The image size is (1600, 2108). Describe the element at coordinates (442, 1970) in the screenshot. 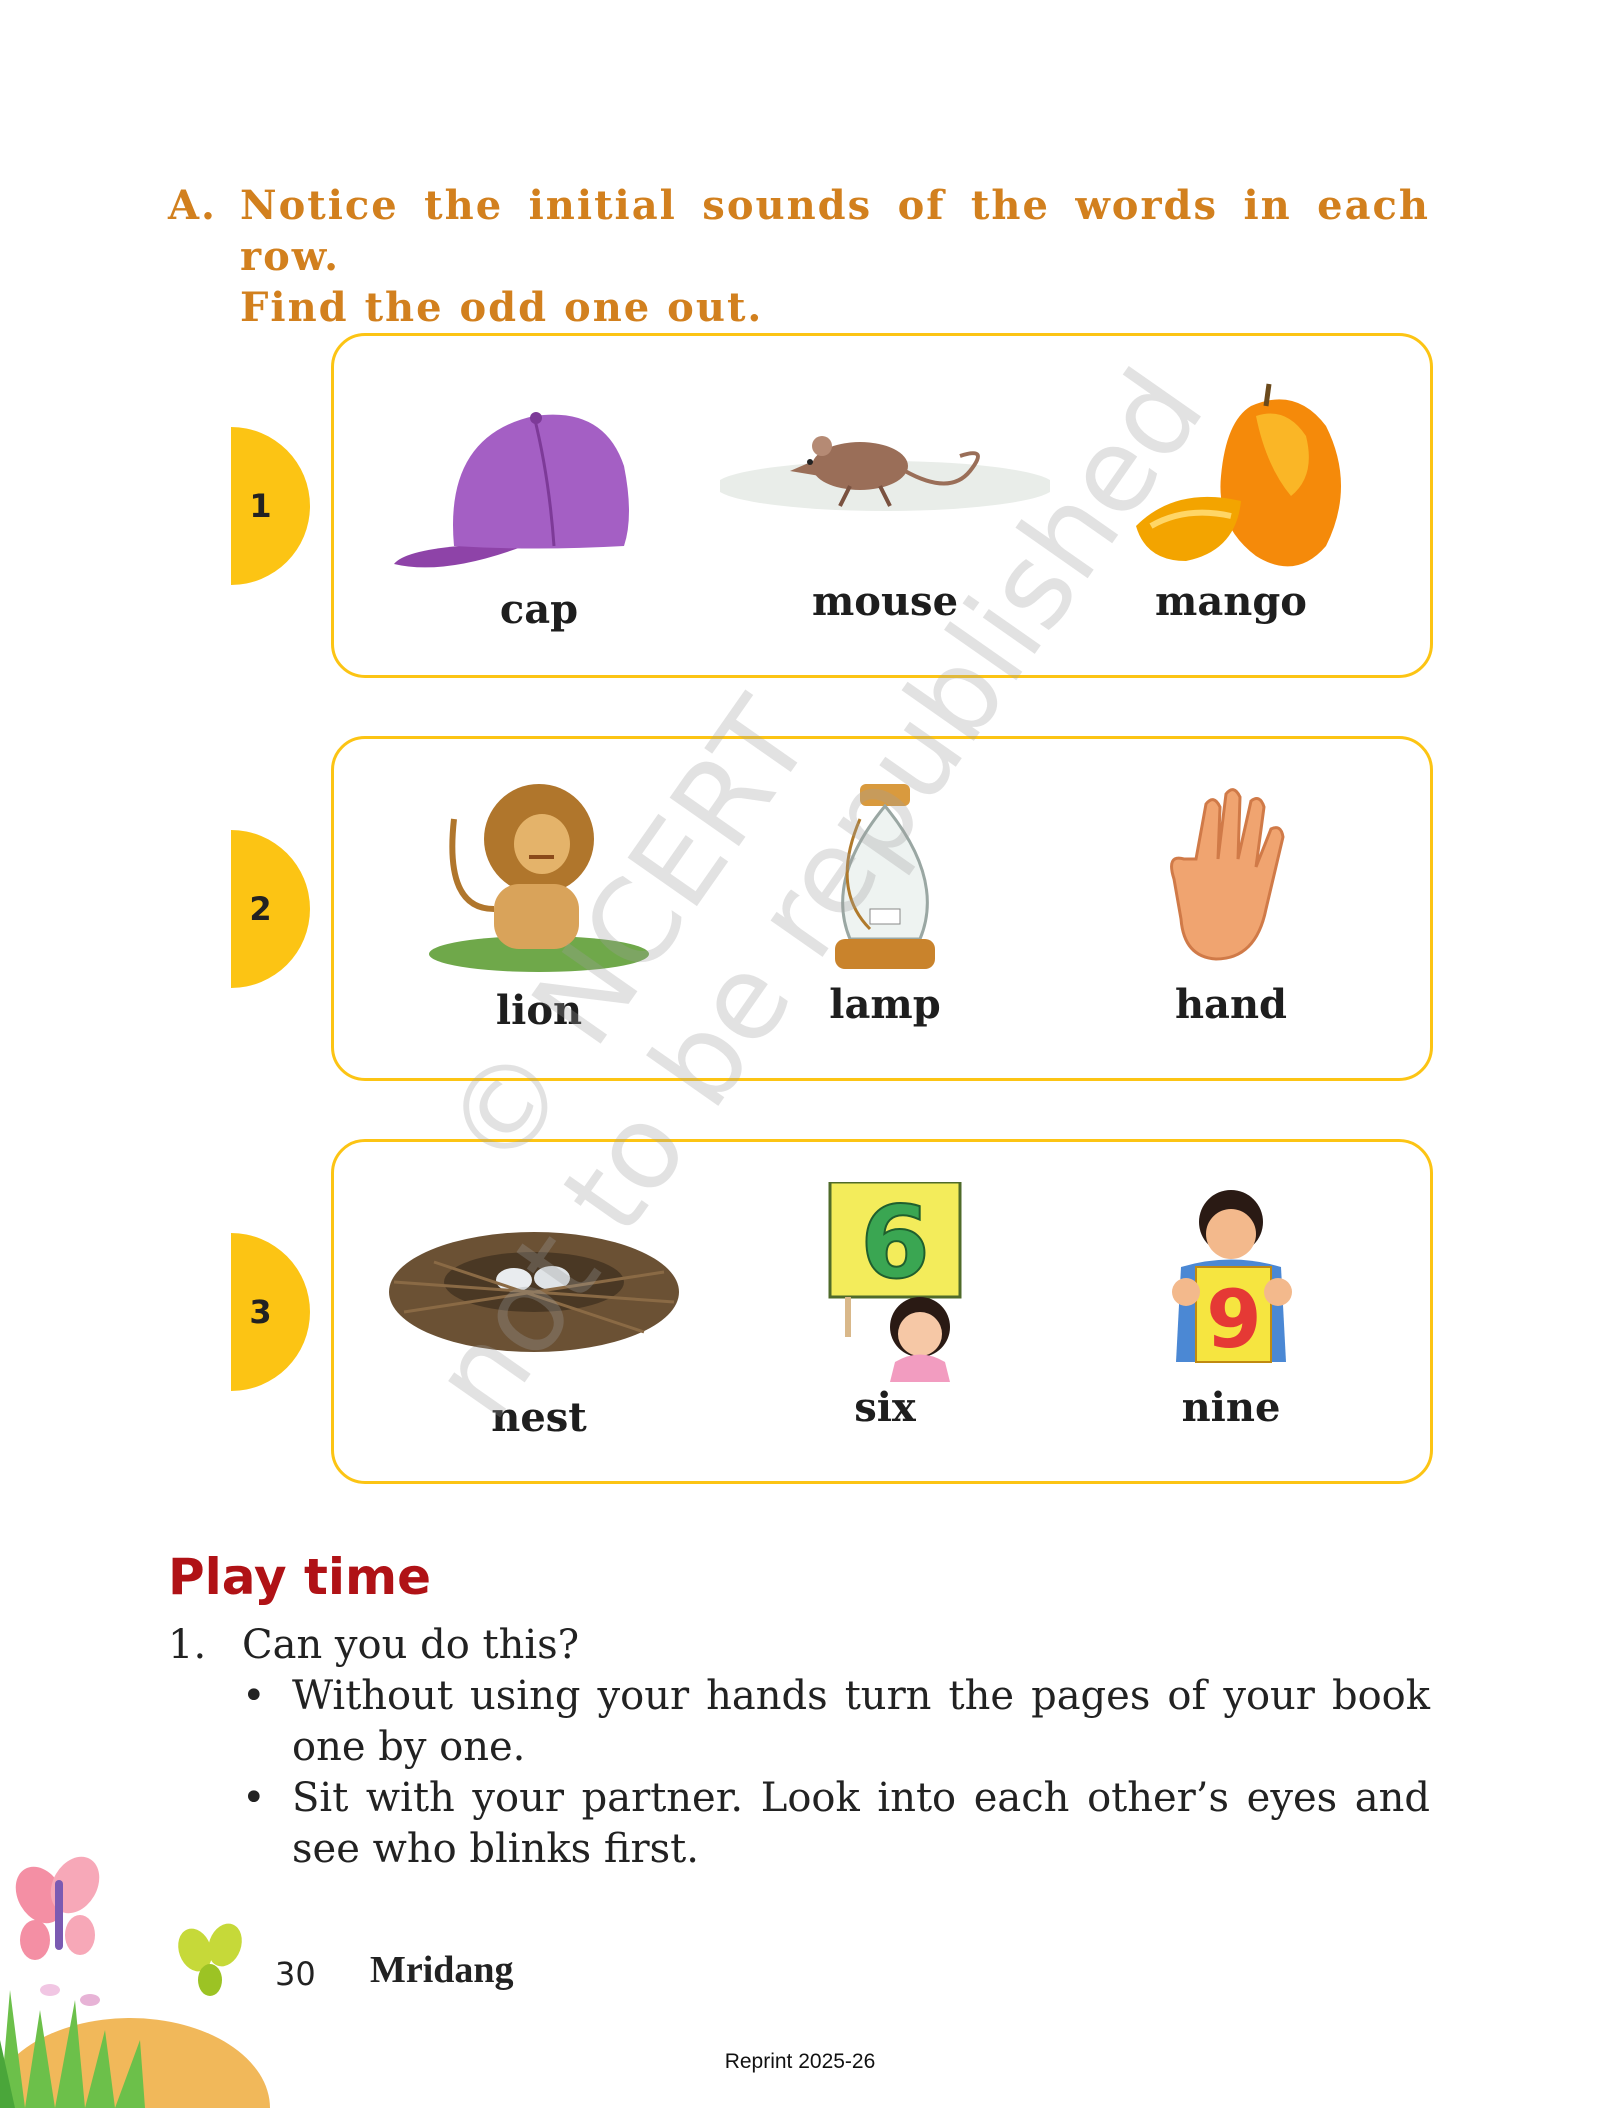

I see `book-title: Mridang` at that location.